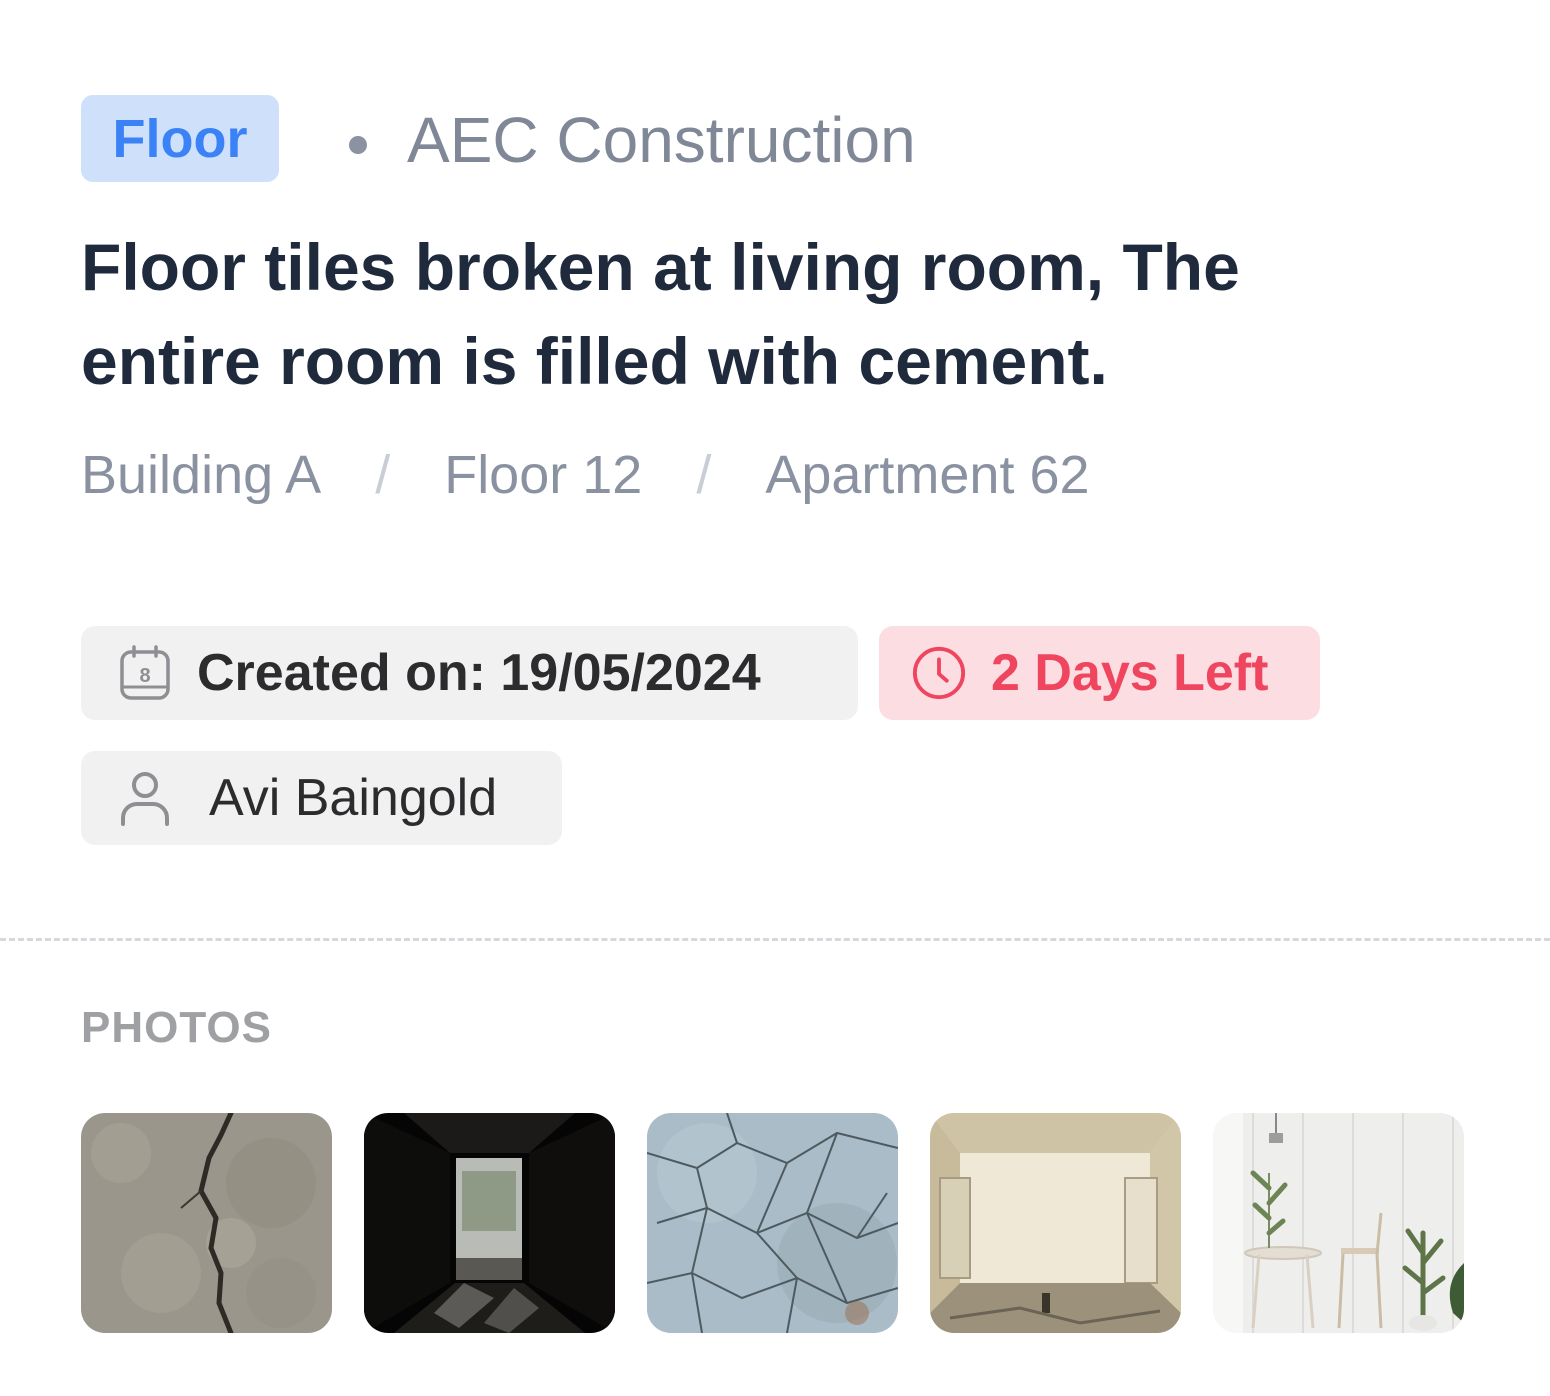 The height and width of the screenshot is (1396, 1550). What do you see at coordinates (180, 138) in the screenshot?
I see `category-tag: Floor` at bounding box center [180, 138].